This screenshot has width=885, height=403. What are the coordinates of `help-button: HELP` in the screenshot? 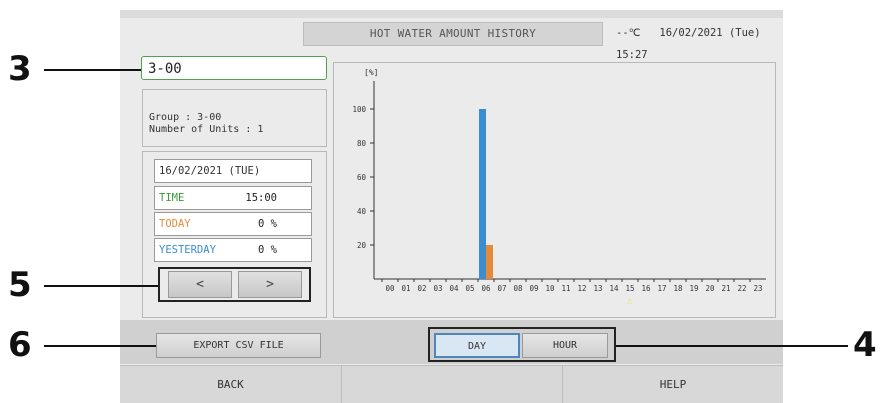 It's located at (673, 384).